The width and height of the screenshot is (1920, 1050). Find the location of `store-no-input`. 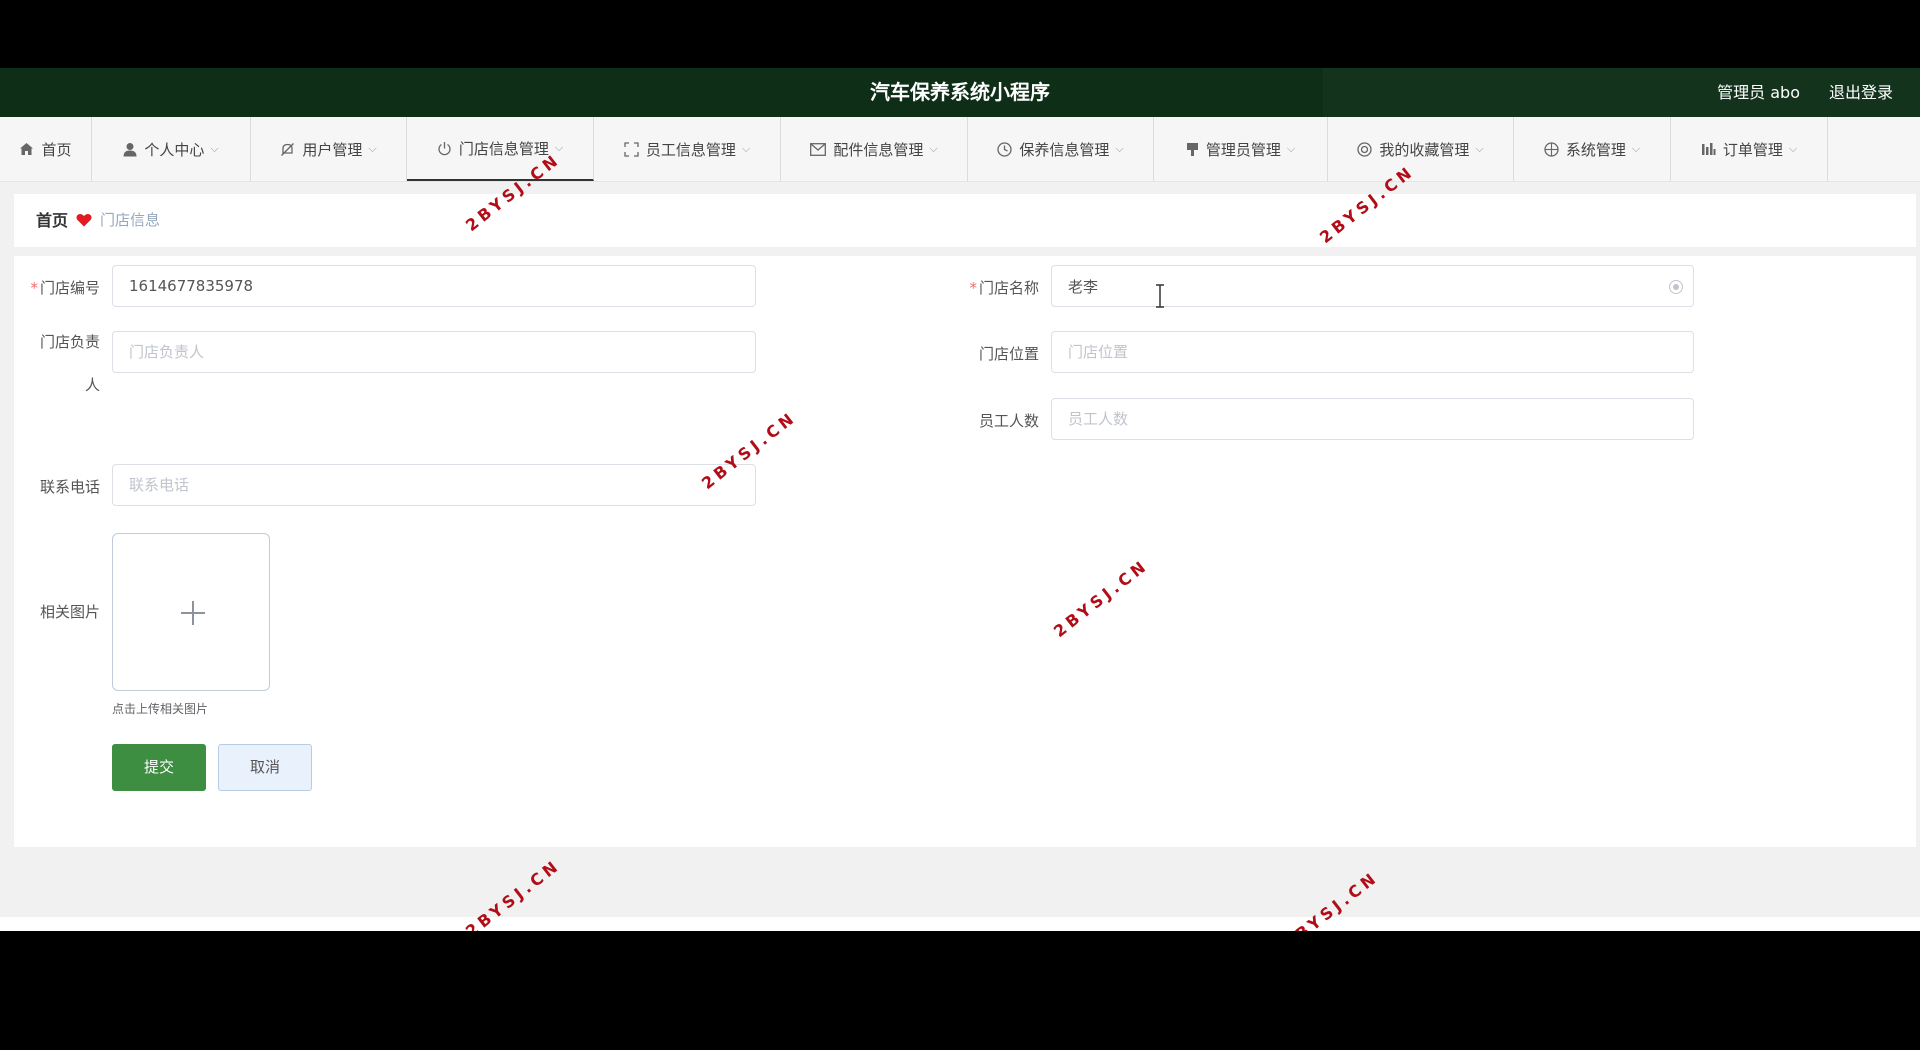

store-no-input is located at coordinates (434, 286).